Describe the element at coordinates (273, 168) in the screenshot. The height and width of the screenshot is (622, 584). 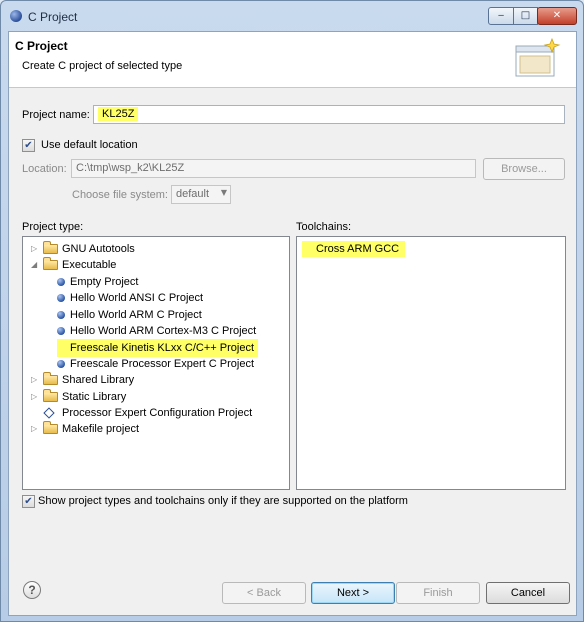
I see `location-field: C:\tmp\wsp_k2\KL25Z` at that location.